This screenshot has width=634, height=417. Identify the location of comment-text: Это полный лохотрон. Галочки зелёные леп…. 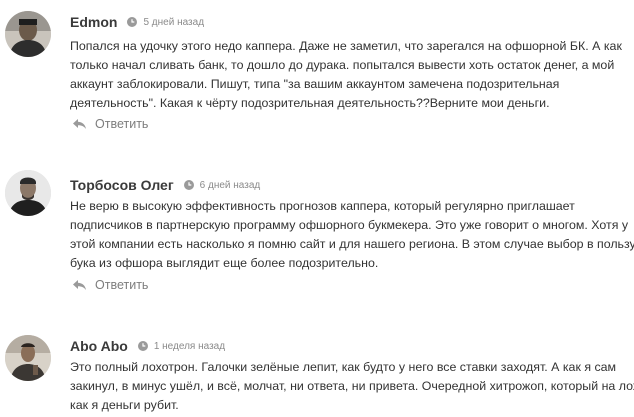
(352, 386).